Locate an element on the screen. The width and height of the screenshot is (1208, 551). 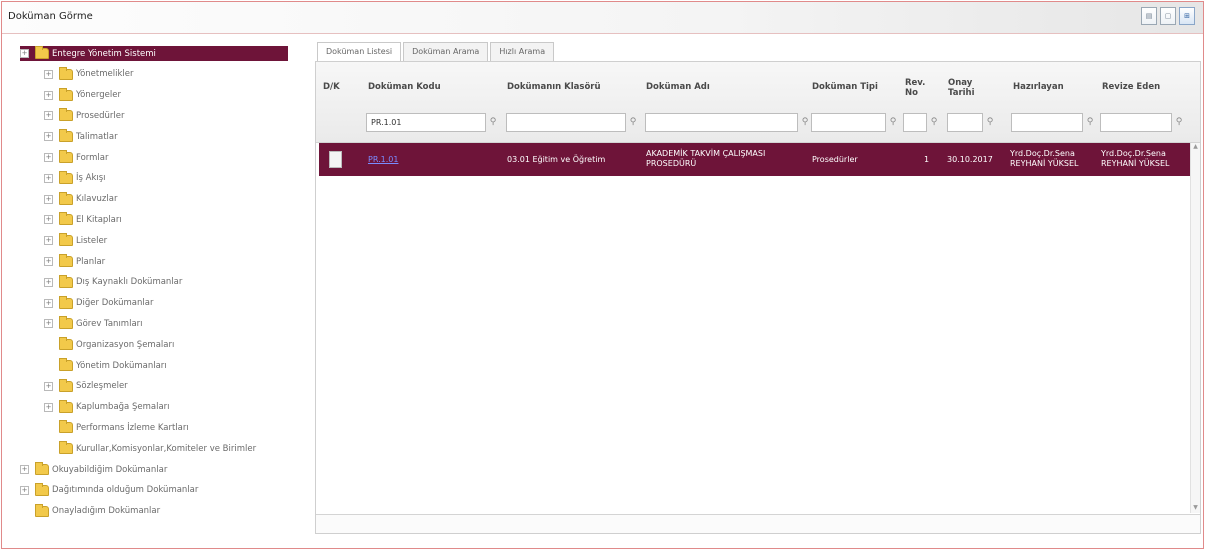
filter-name-icon: ⚲ is located at coordinates (805, 122).